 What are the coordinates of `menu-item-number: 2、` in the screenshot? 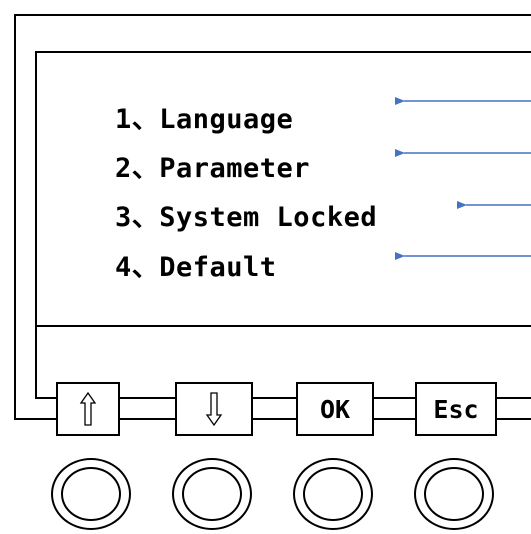 It's located at (137, 168).